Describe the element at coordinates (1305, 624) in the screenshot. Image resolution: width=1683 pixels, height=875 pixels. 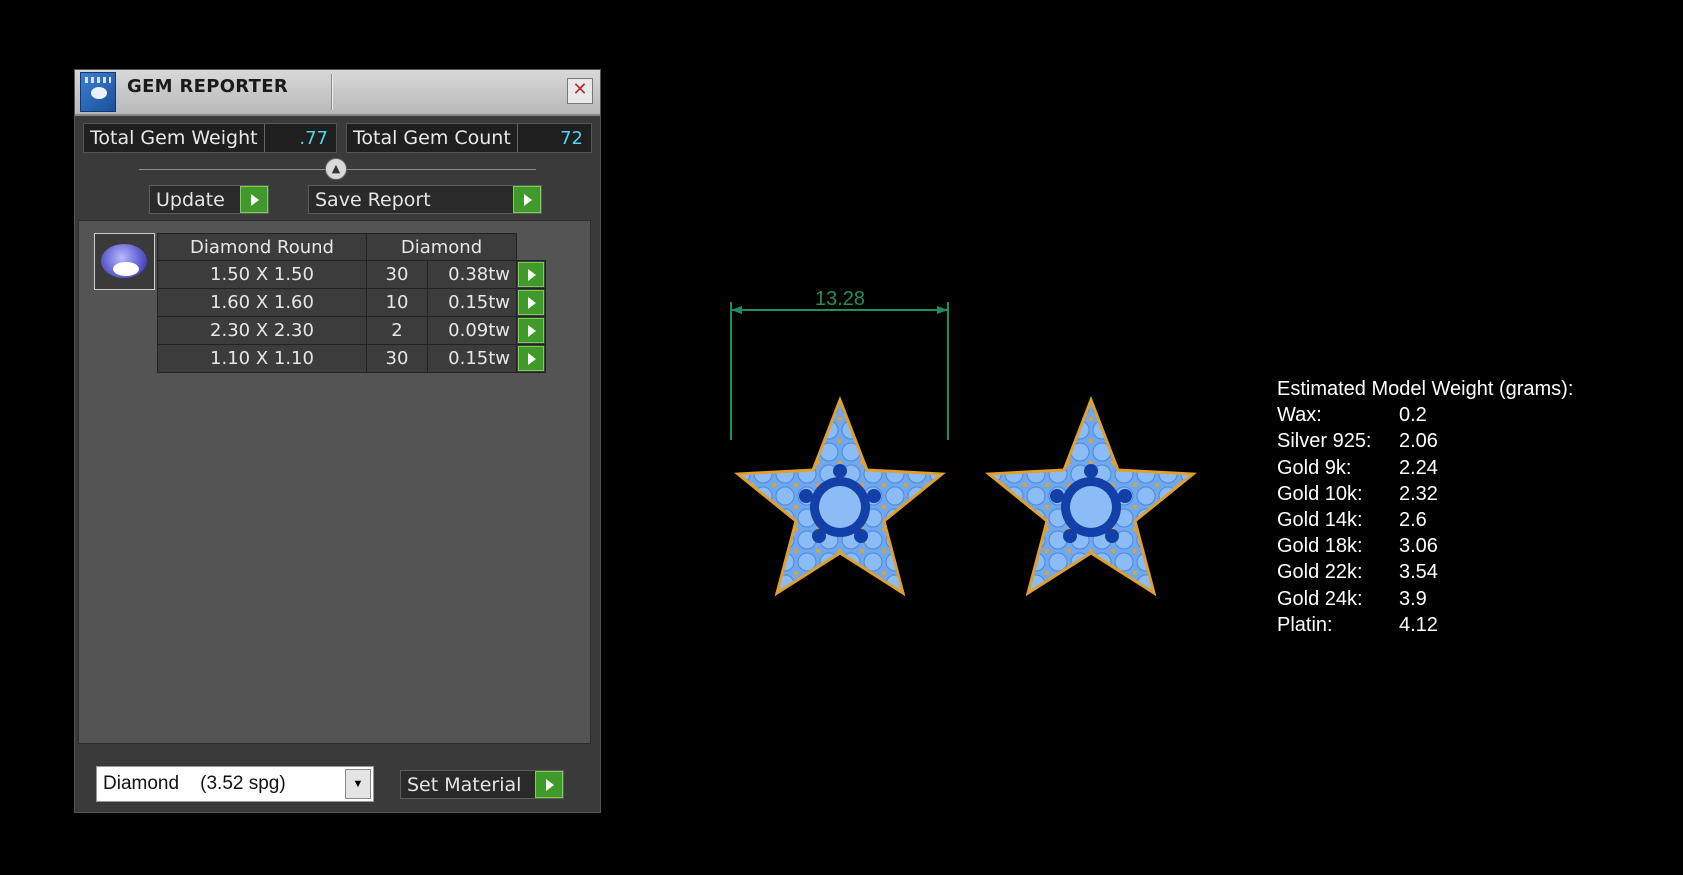
I see `weight-name: Platin:` at that location.